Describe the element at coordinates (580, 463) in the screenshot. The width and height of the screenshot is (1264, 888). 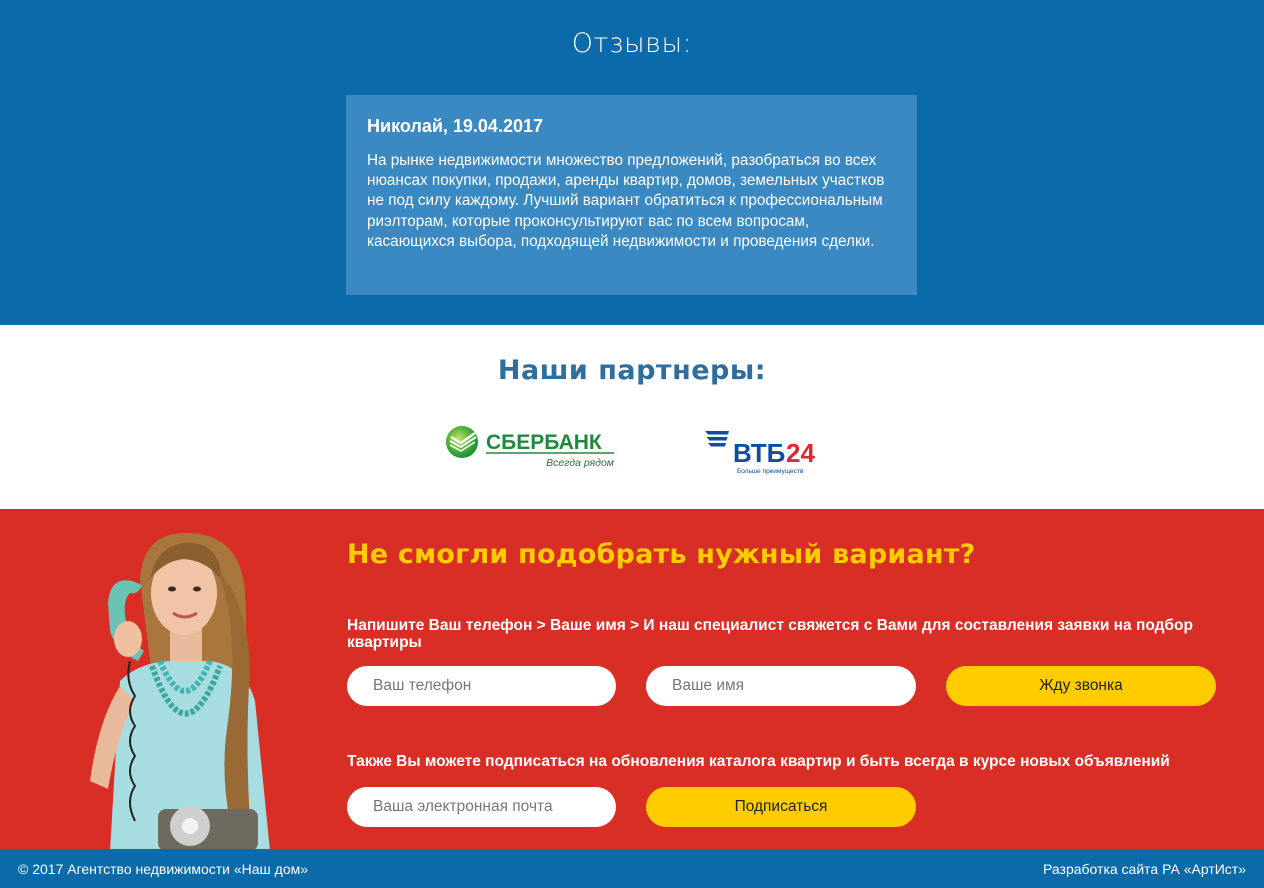
I see `svg-text: Всегда рядом` at that location.